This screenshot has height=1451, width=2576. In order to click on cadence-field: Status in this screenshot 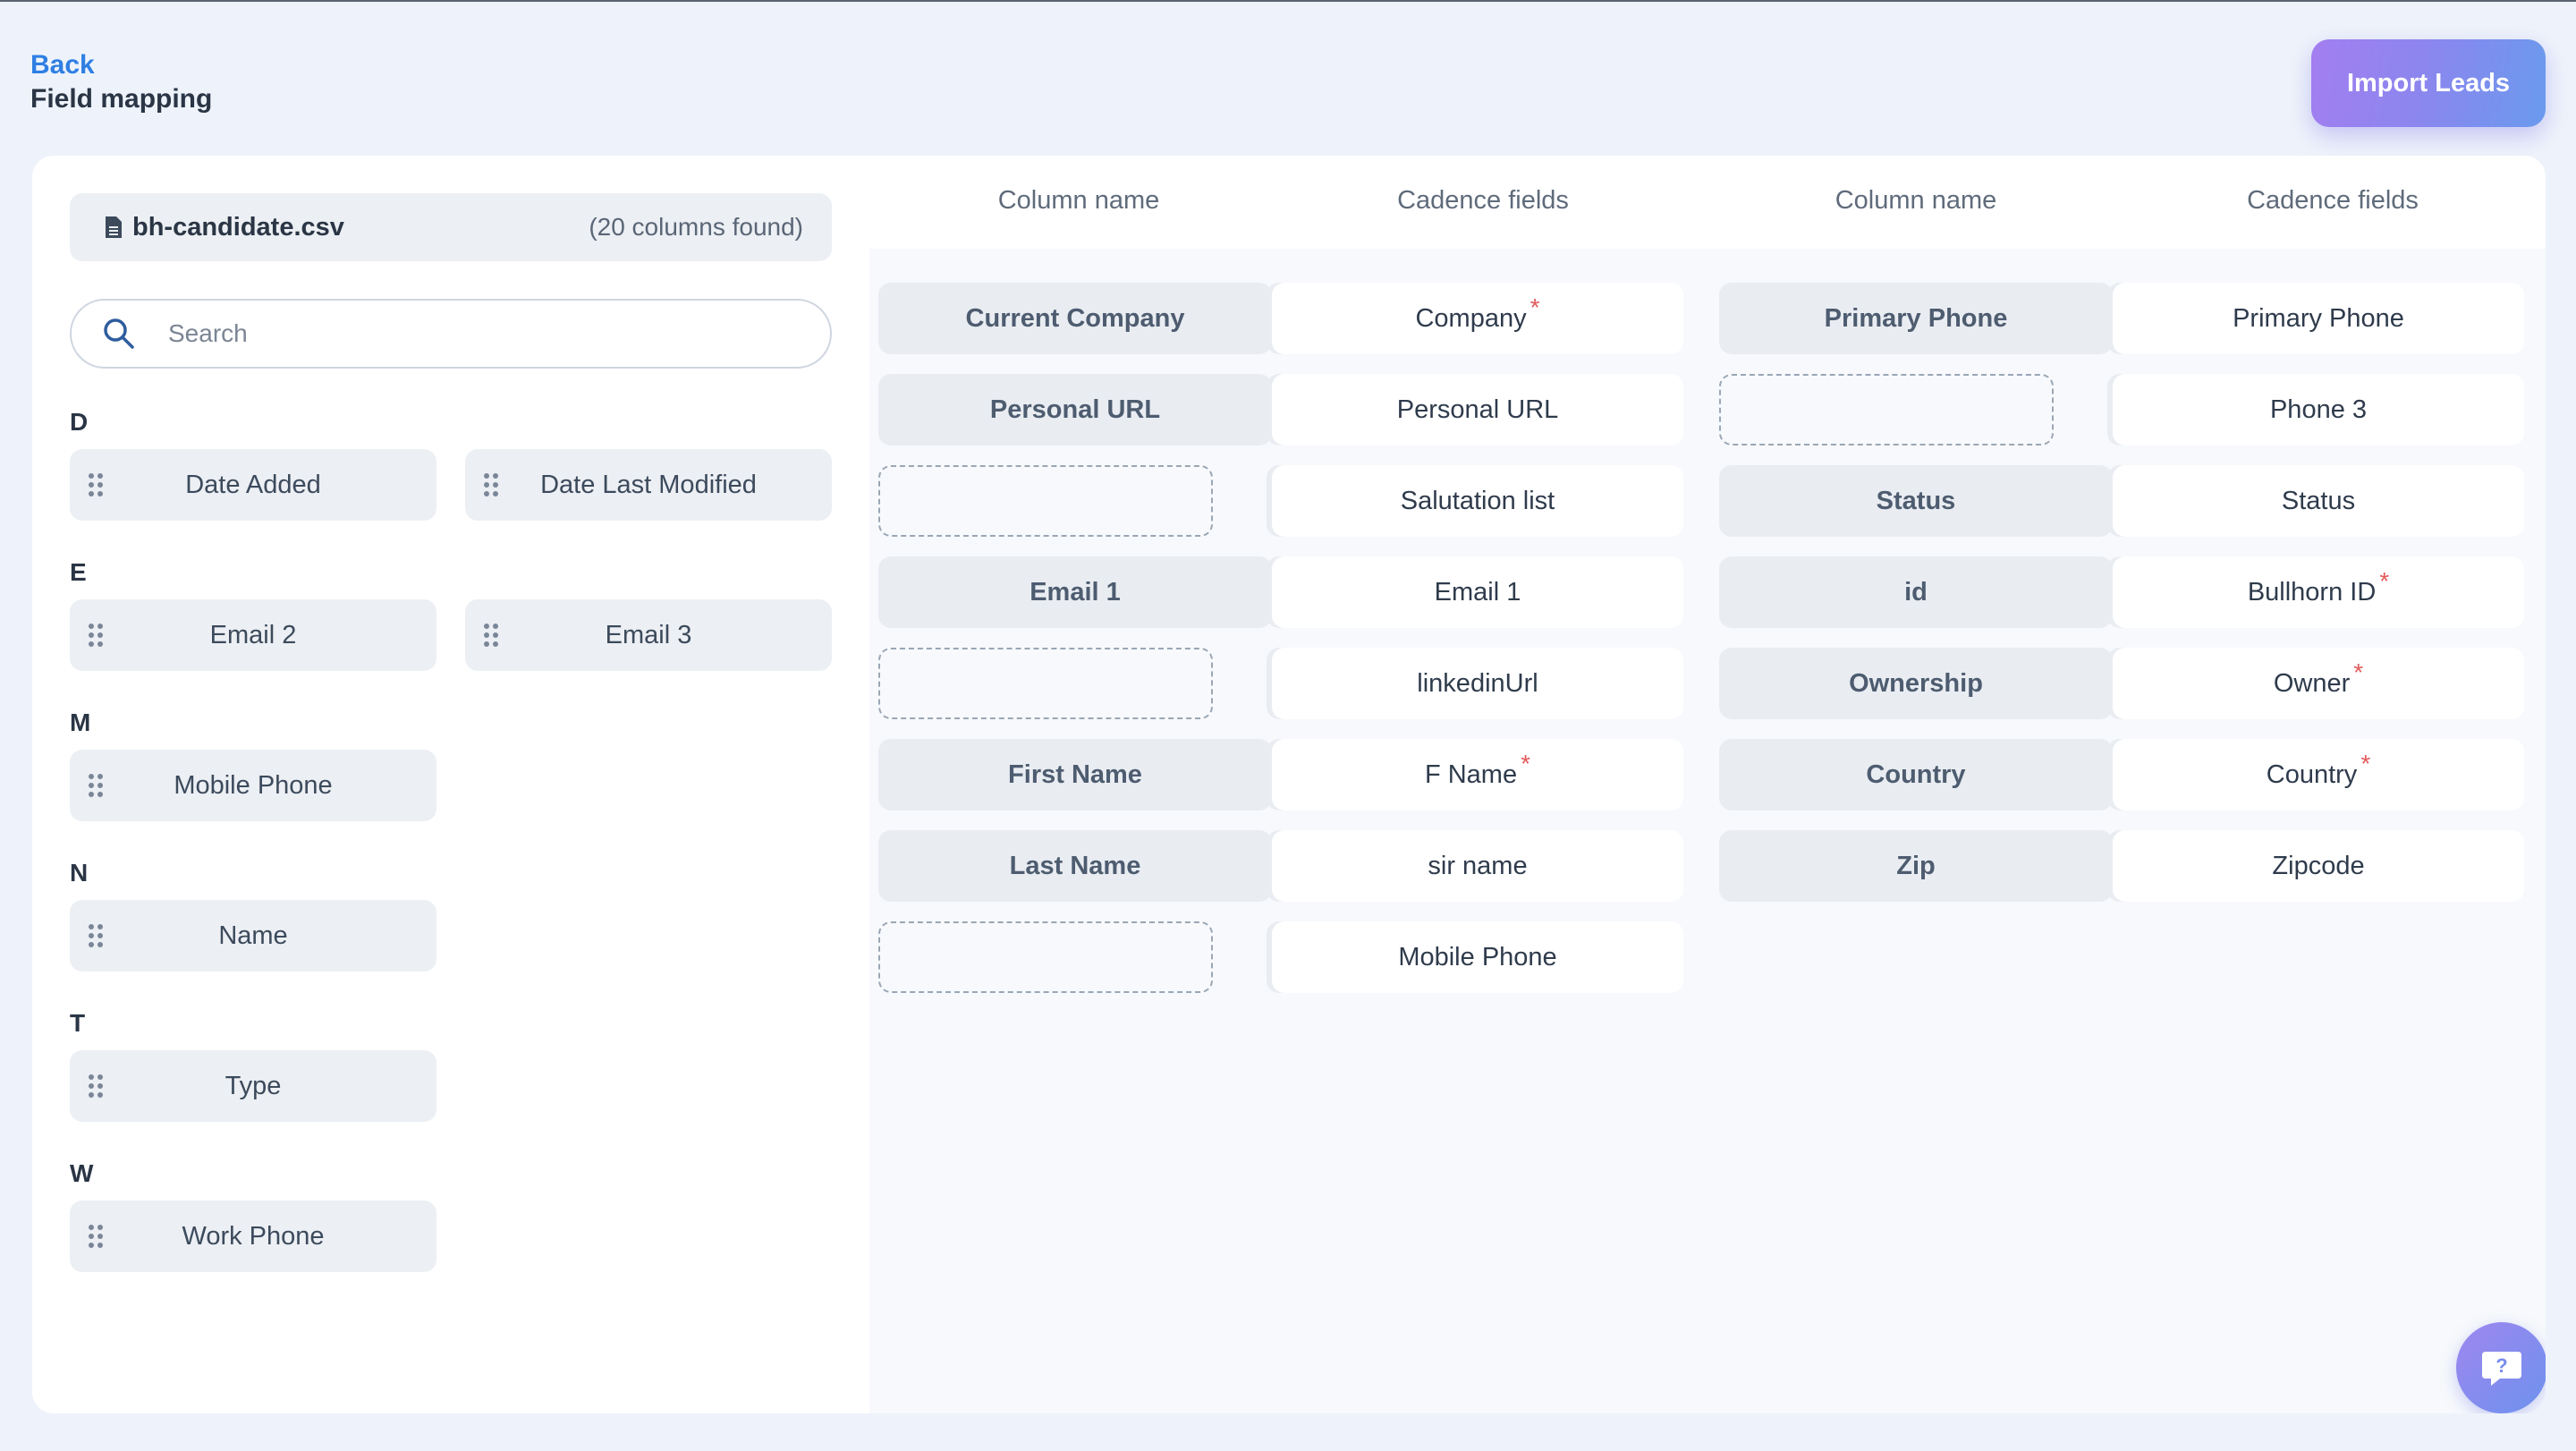, I will do `click(2318, 501)`.